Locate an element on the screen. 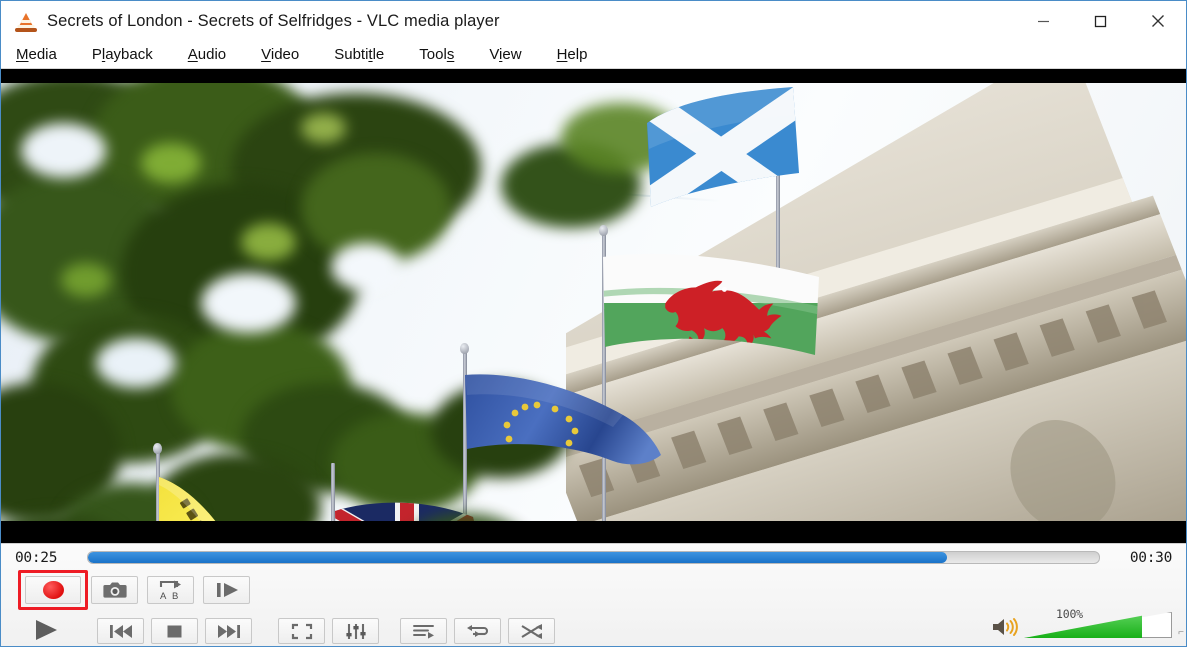  seek-bar-fill is located at coordinates (518, 557).